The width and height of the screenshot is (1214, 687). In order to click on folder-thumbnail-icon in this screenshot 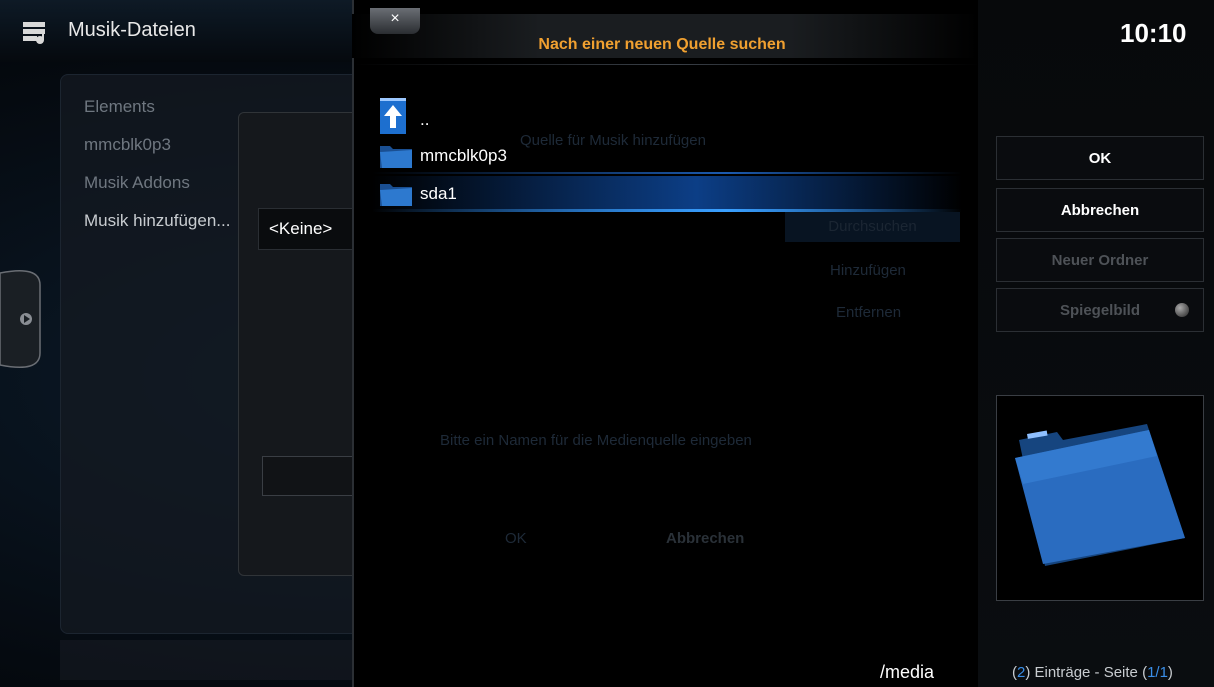, I will do `click(1100, 495)`.